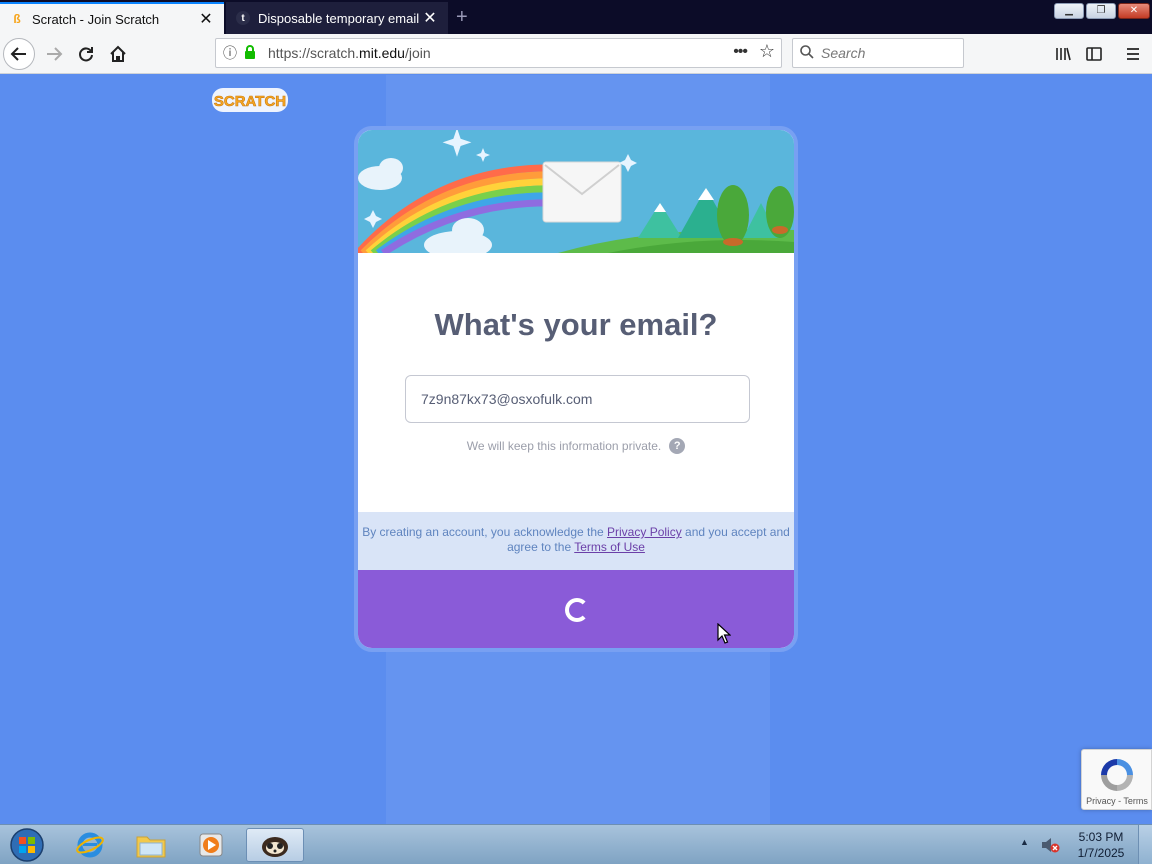 The image size is (1152, 864). Describe the element at coordinates (382, 53) in the screenshot. I see `url-domain: mit.edu` at that location.